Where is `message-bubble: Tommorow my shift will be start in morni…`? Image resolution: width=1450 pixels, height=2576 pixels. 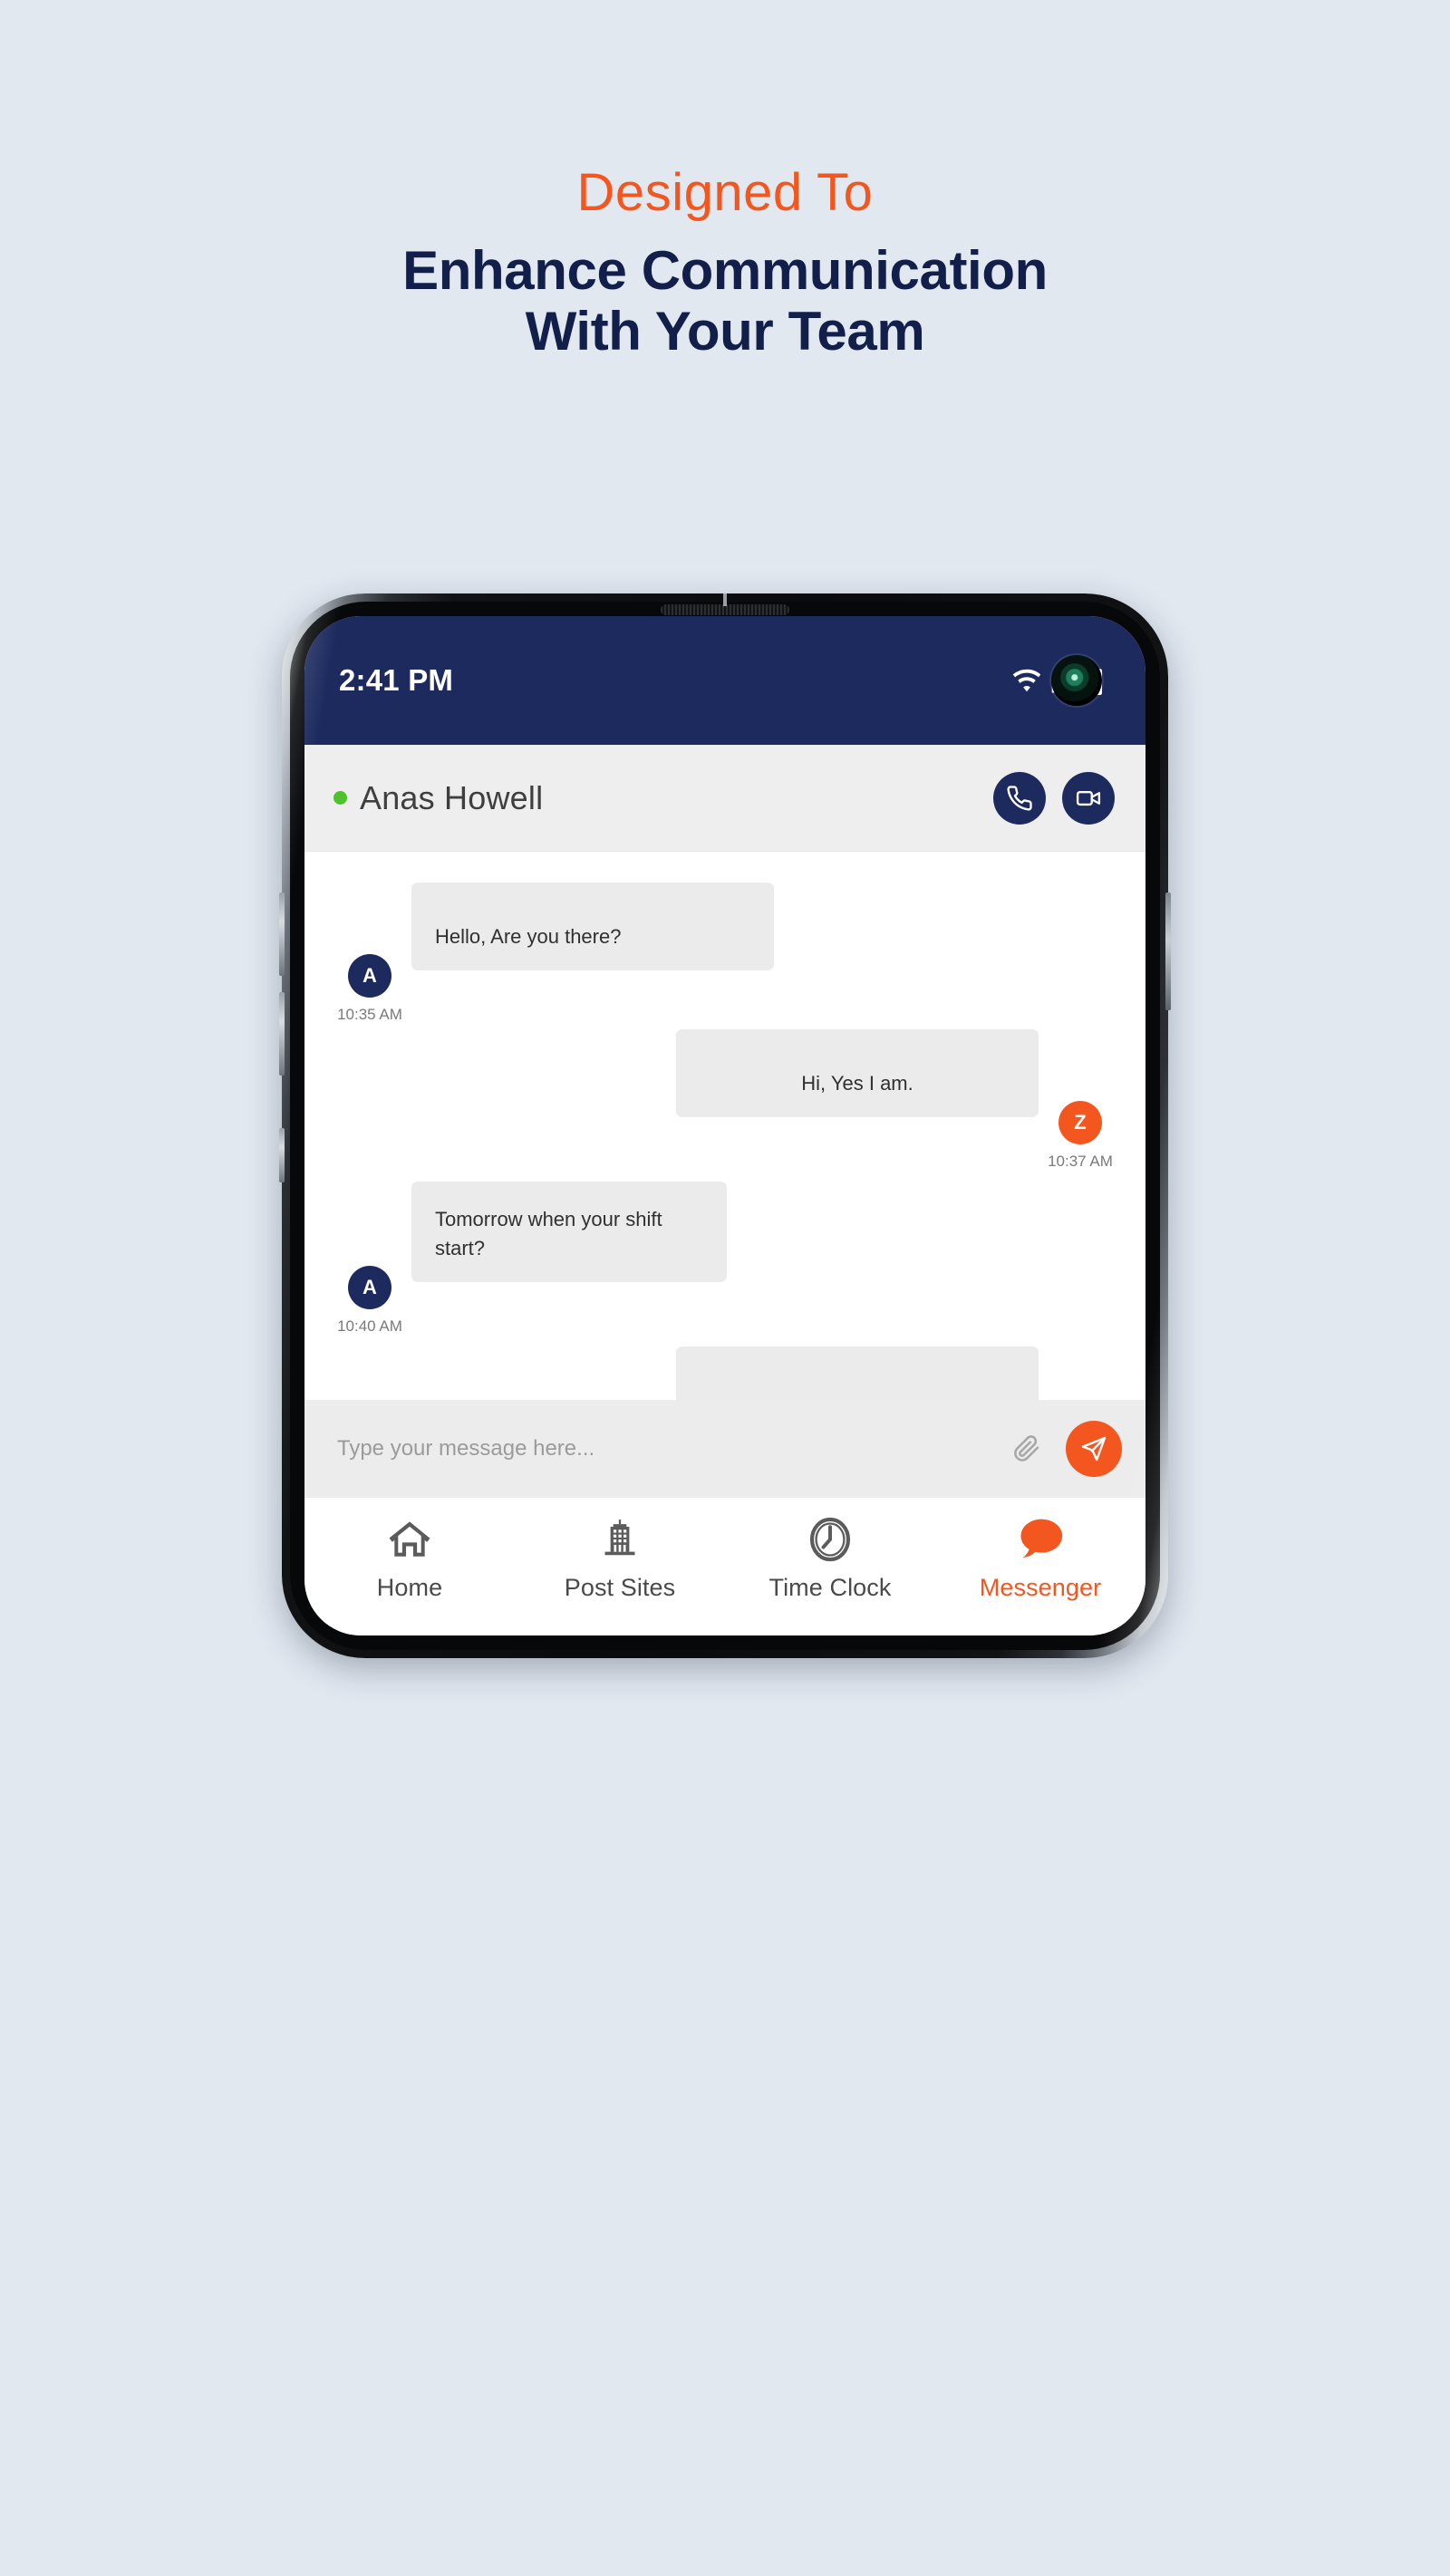
message-bubble: Tommorow my shift will be start in morni… is located at coordinates (857, 1373).